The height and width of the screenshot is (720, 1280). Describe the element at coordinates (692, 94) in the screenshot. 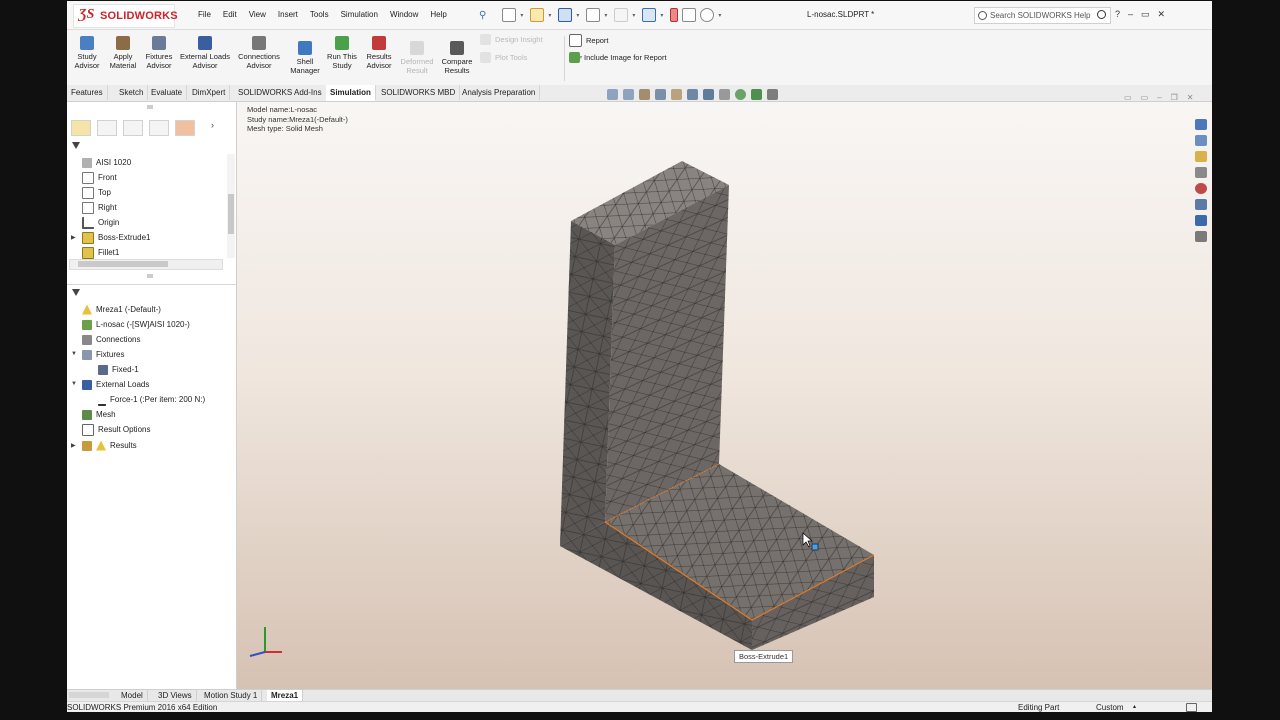

I see `view-orientation-icon` at that location.